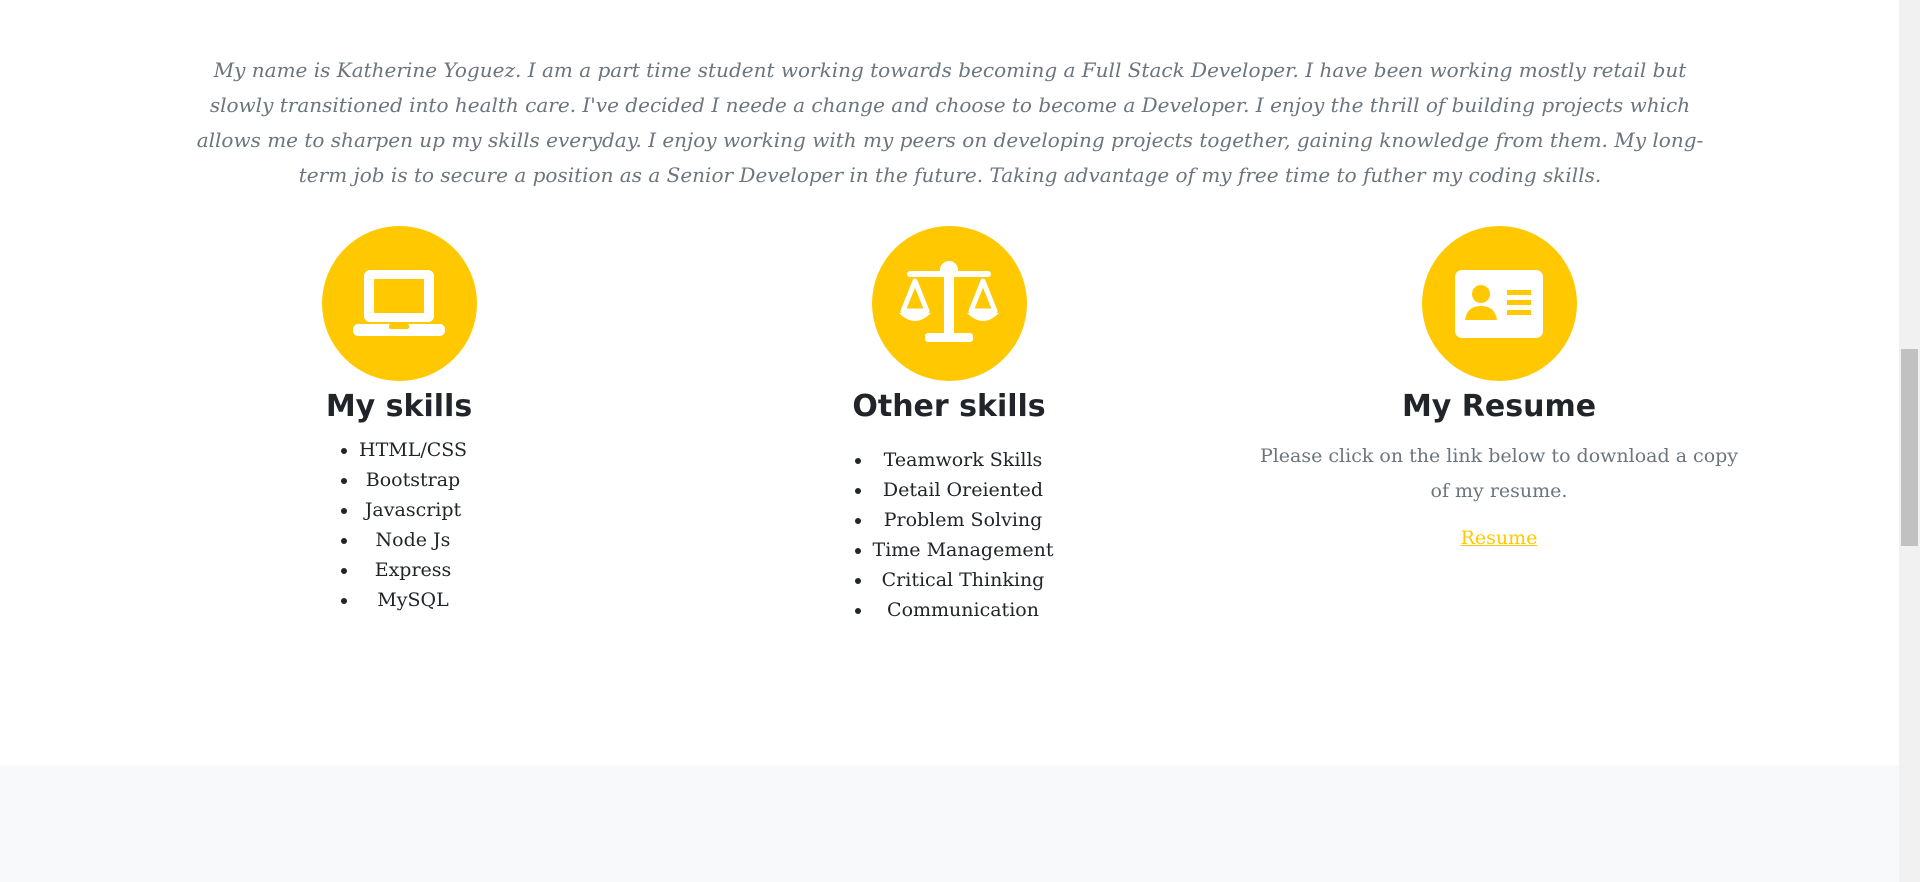 The image size is (1920, 882). Describe the element at coordinates (963, 460) in the screenshot. I see `other-skill-item: Teamwork Skills` at that location.